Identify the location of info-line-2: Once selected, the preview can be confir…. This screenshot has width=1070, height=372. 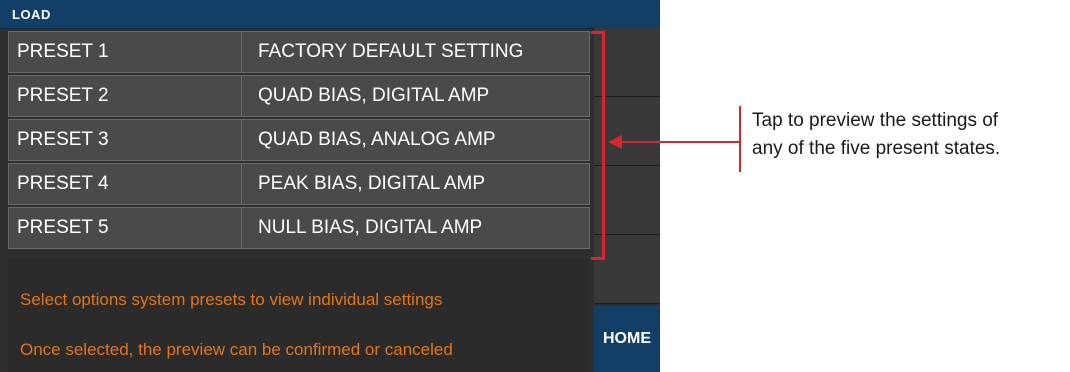
(236, 349).